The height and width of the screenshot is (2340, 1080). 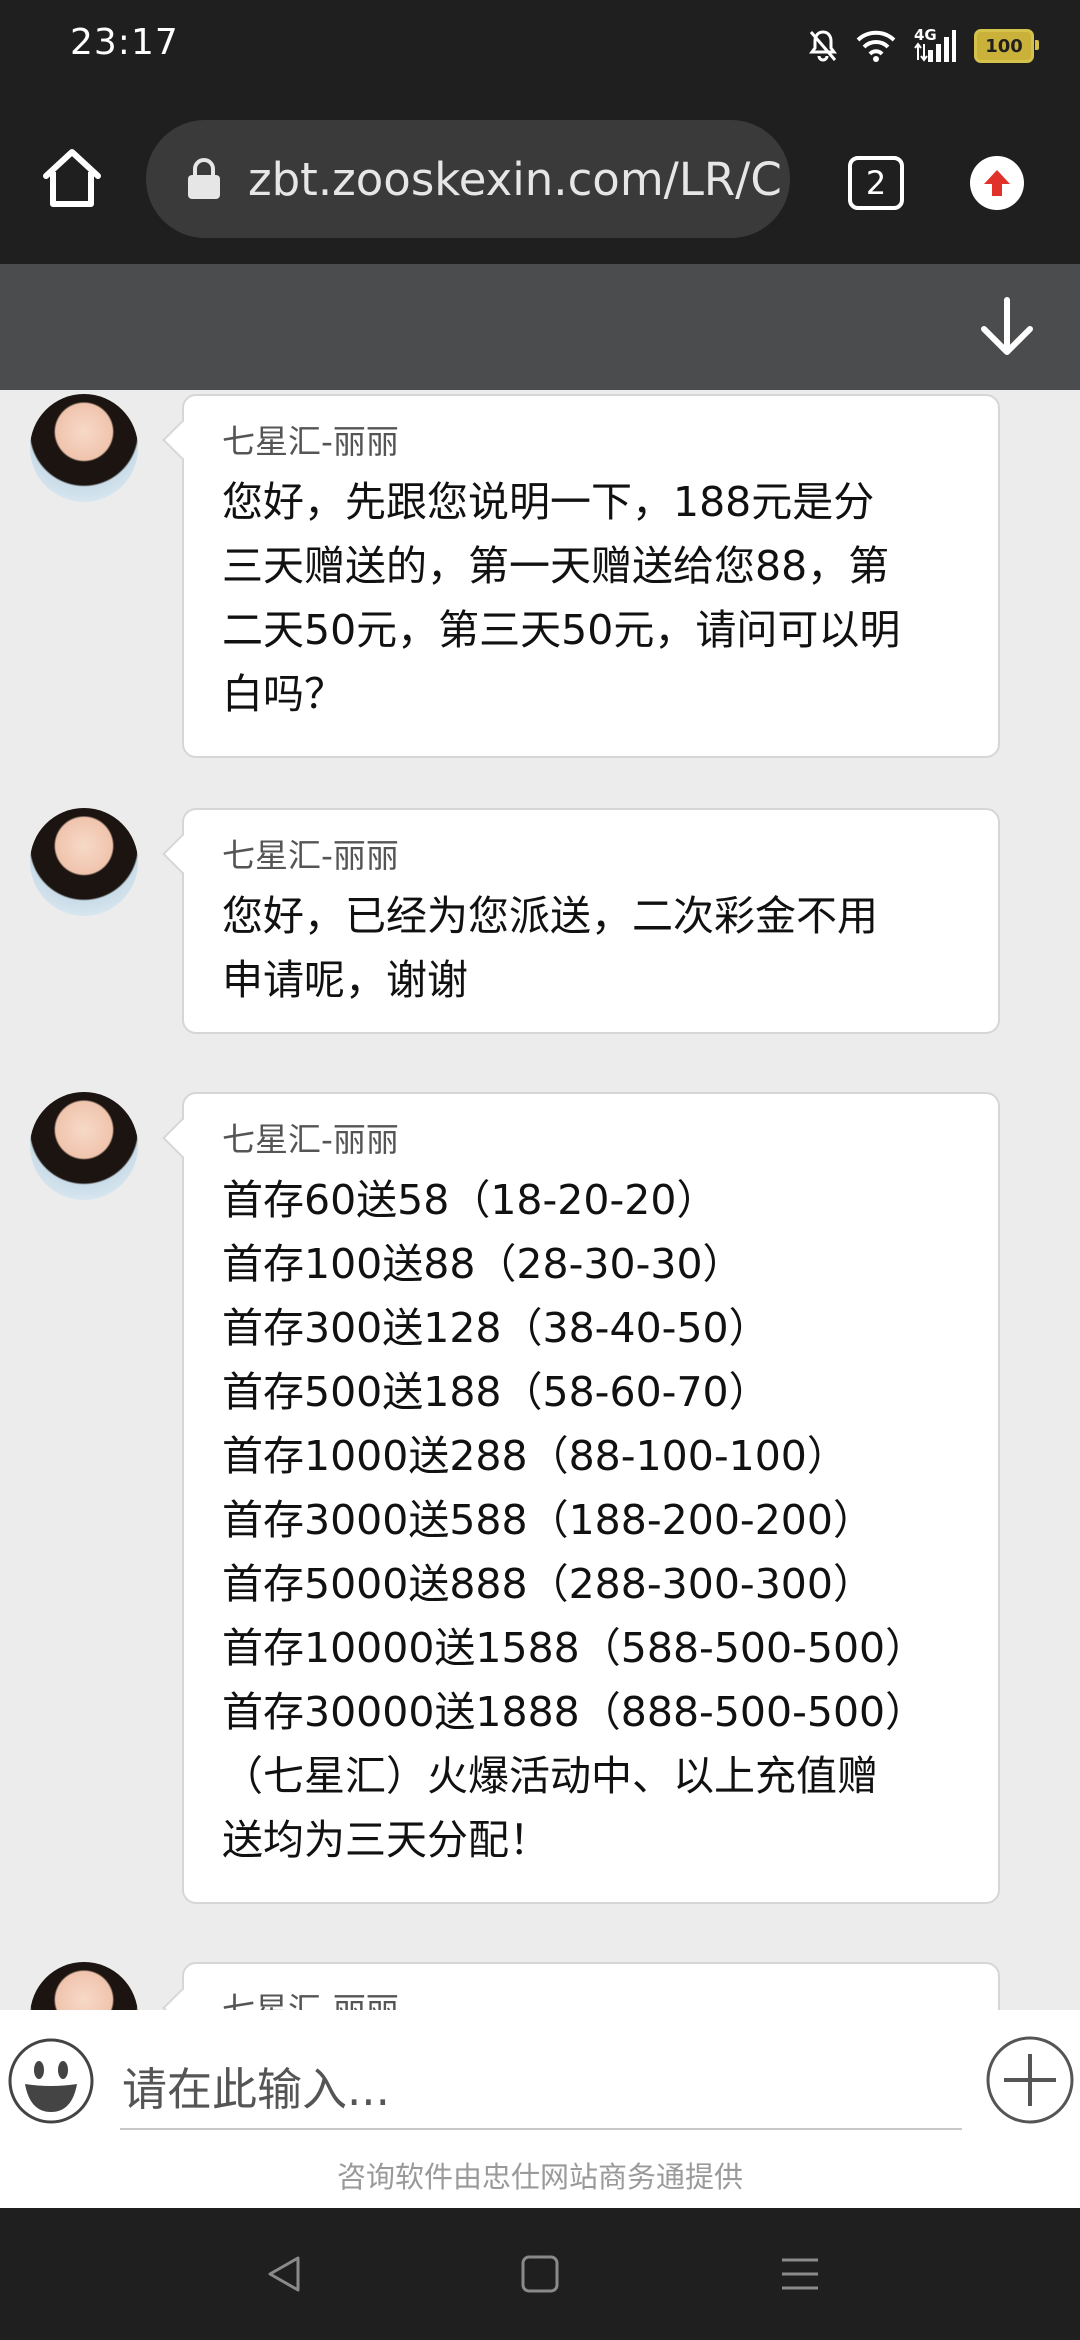 I want to click on address-bar: zbt.zooskexin.com/LR/C, so click(x=468, y=179).